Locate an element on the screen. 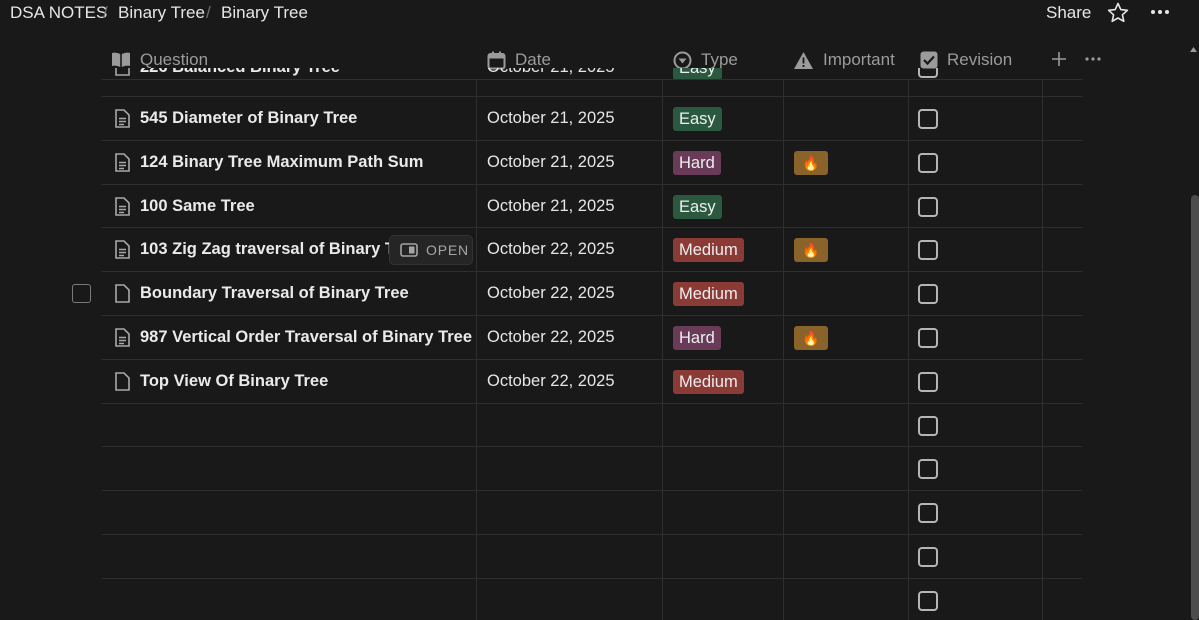 This screenshot has height=620, width=1199. table-row: 100 Same Tree October 21, 2025 Easy is located at coordinates (599, 207).